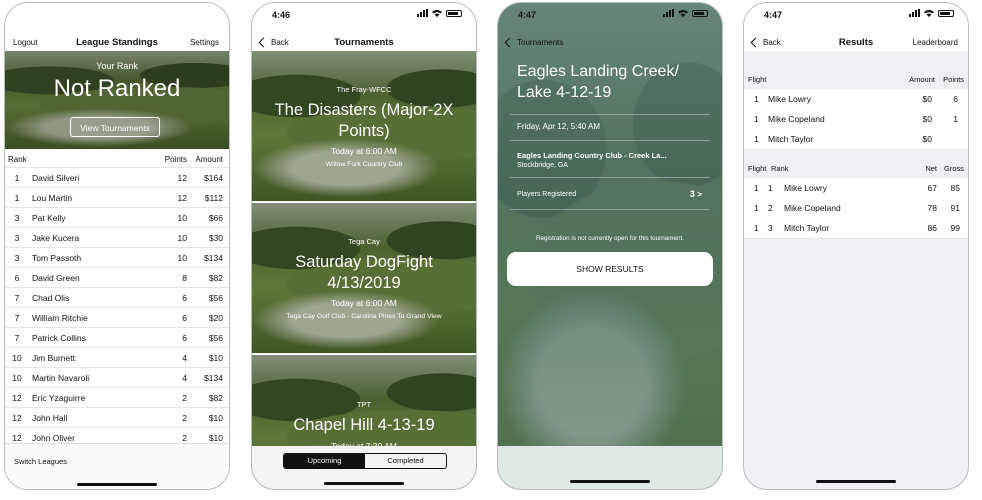  I want to click on tournament-title: Eagles Landing Creek/ Lake 4-12-19, so click(598, 82).